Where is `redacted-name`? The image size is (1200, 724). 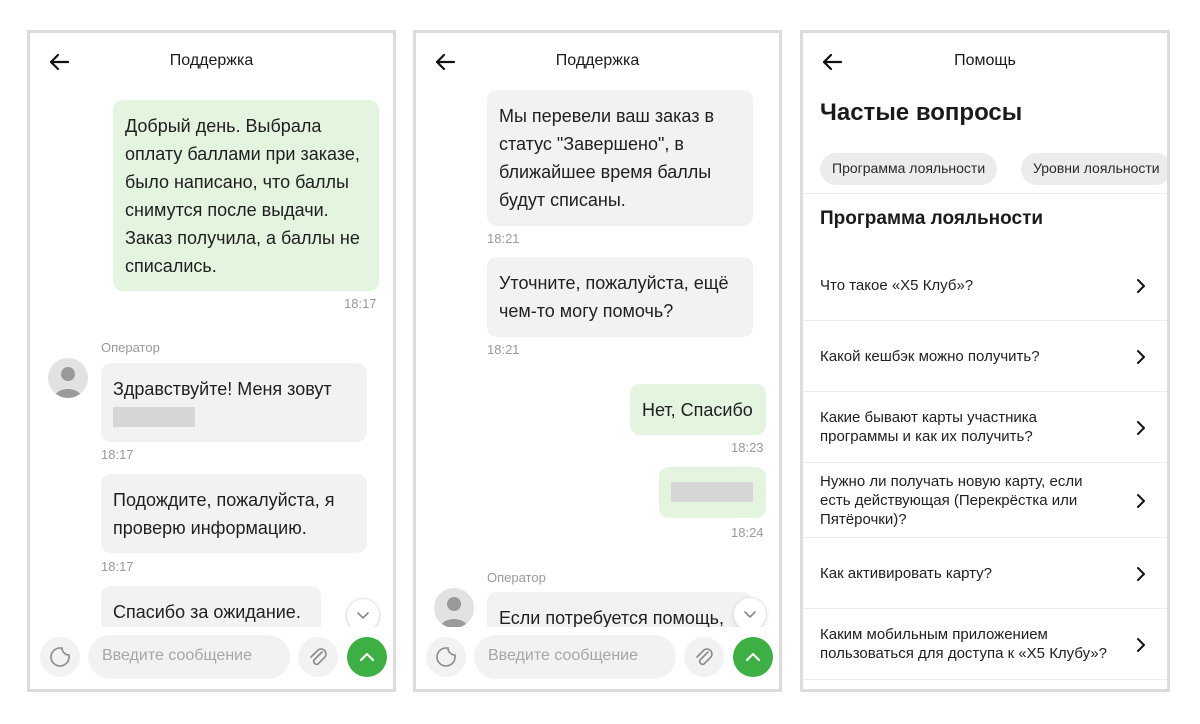 redacted-name is located at coordinates (154, 417).